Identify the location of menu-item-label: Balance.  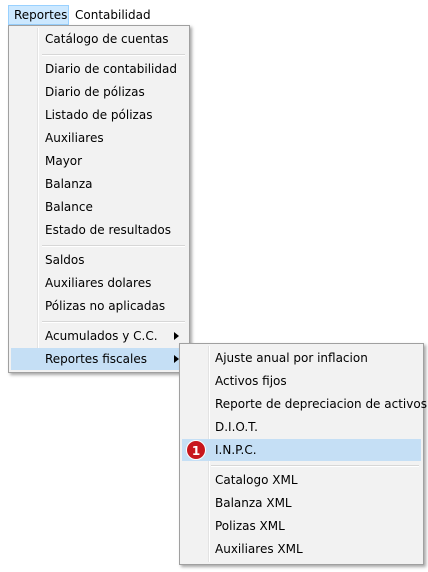
(69, 207).